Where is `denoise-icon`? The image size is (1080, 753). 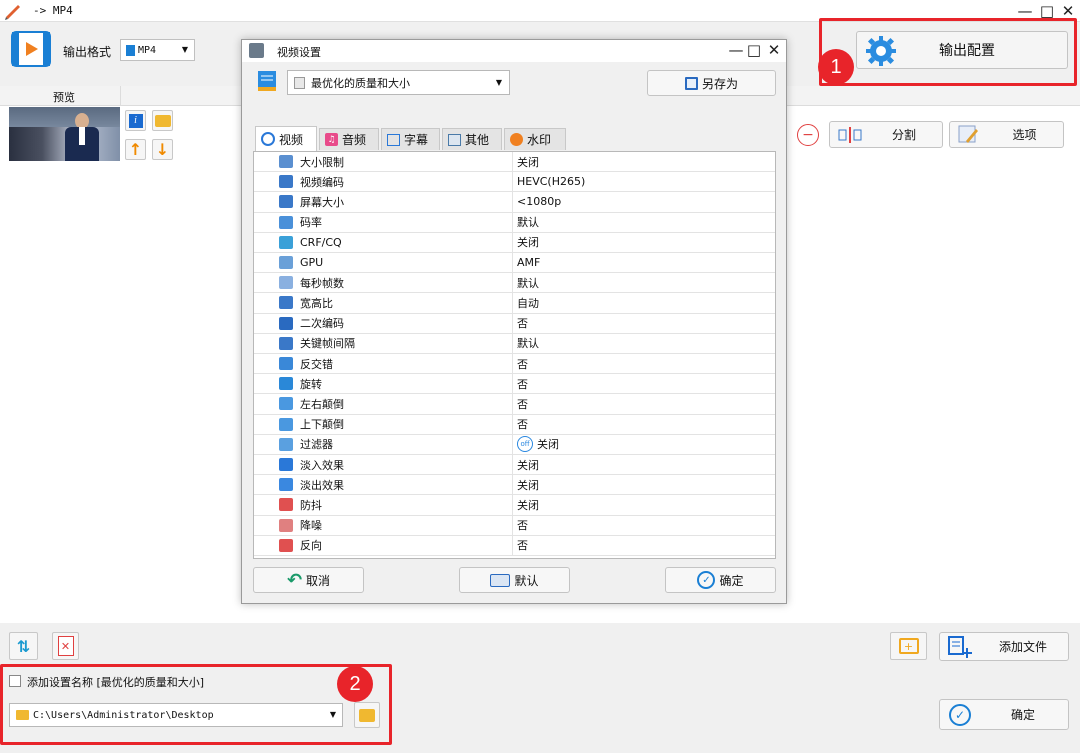 denoise-icon is located at coordinates (286, 525).